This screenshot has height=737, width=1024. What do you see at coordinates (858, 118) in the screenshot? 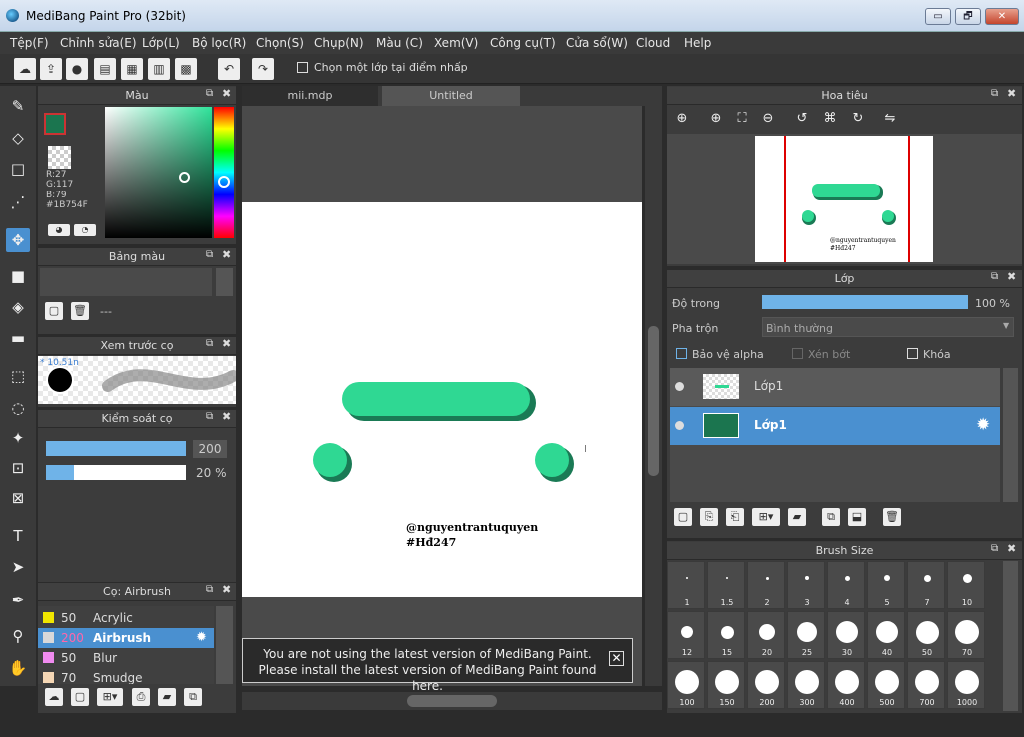
I see `rotate-right-icon: ↻` at bounding box center [858, 118].